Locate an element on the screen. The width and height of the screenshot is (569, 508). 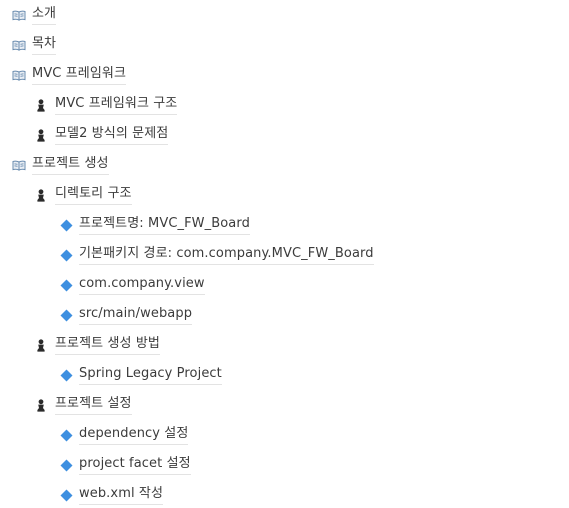
outline-item: 프로젝트 생성 is located at coordinates (60, 165).